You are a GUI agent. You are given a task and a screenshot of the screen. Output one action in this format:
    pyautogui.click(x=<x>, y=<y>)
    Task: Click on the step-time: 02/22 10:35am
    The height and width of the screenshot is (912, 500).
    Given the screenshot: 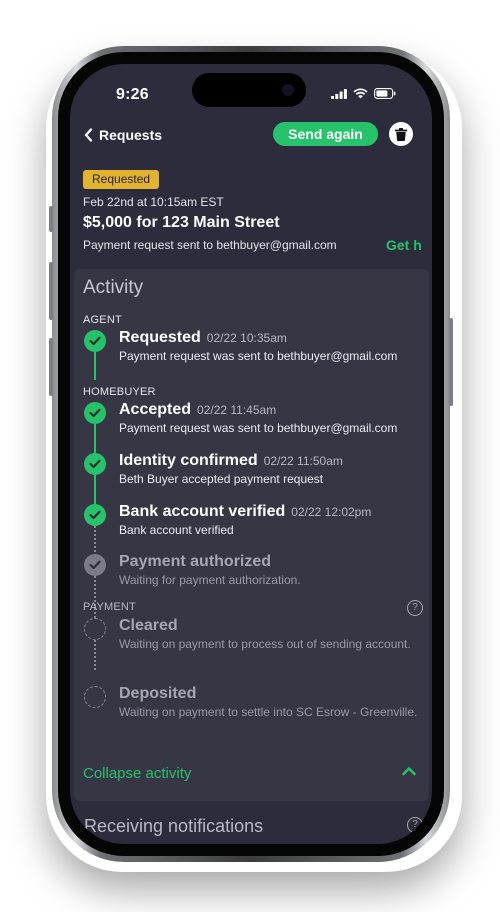 What is the action you would take?
    pyautogui.click(x=246, y=338)
    